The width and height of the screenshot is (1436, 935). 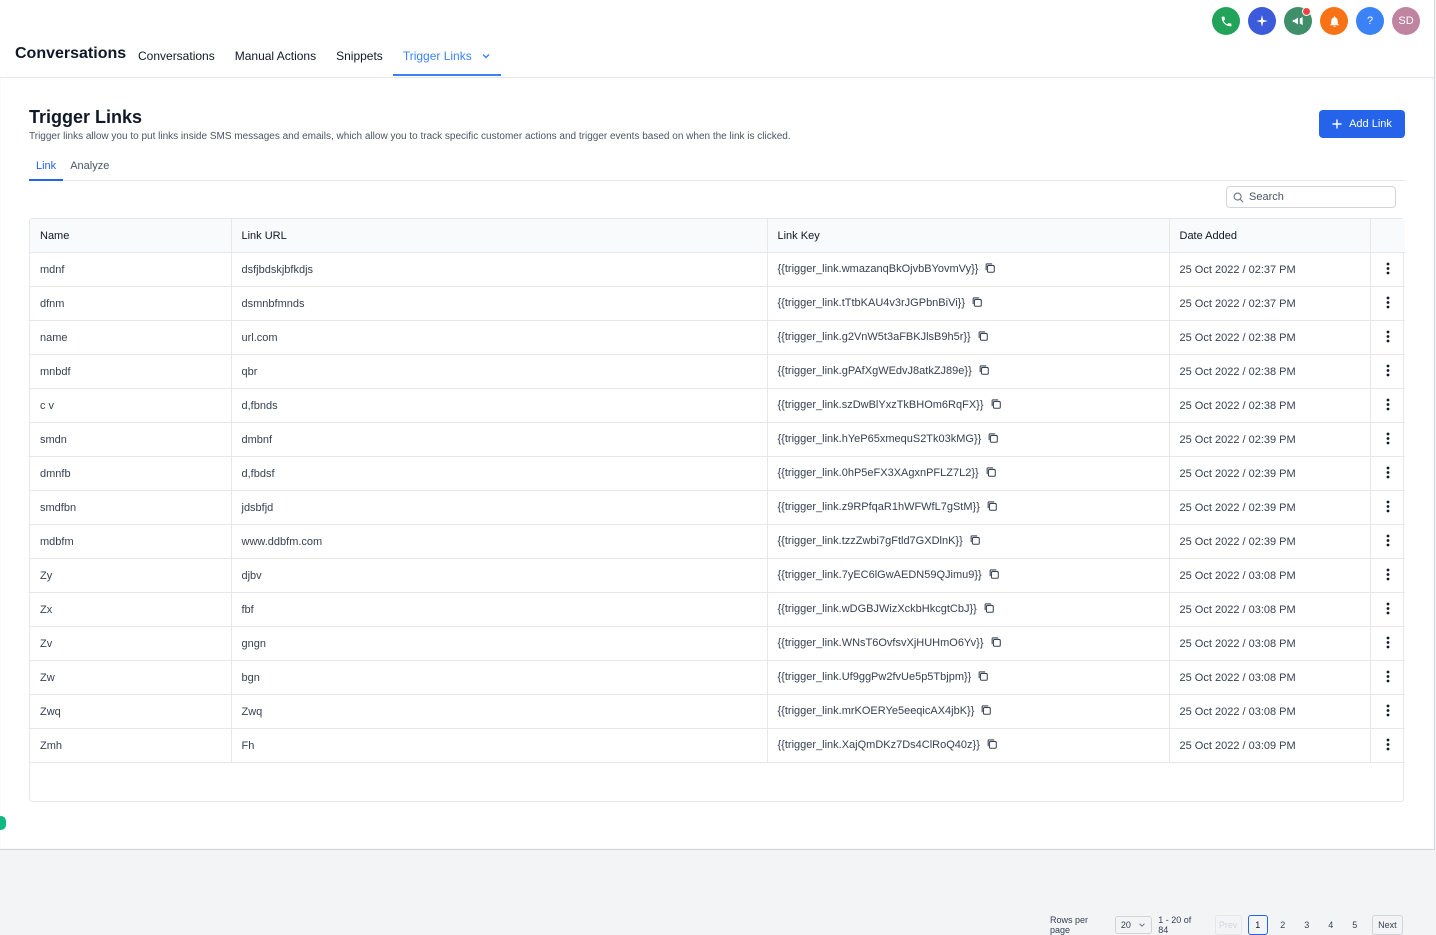 I want to click on page-button-2: 2, so click(x=1283, y=925).